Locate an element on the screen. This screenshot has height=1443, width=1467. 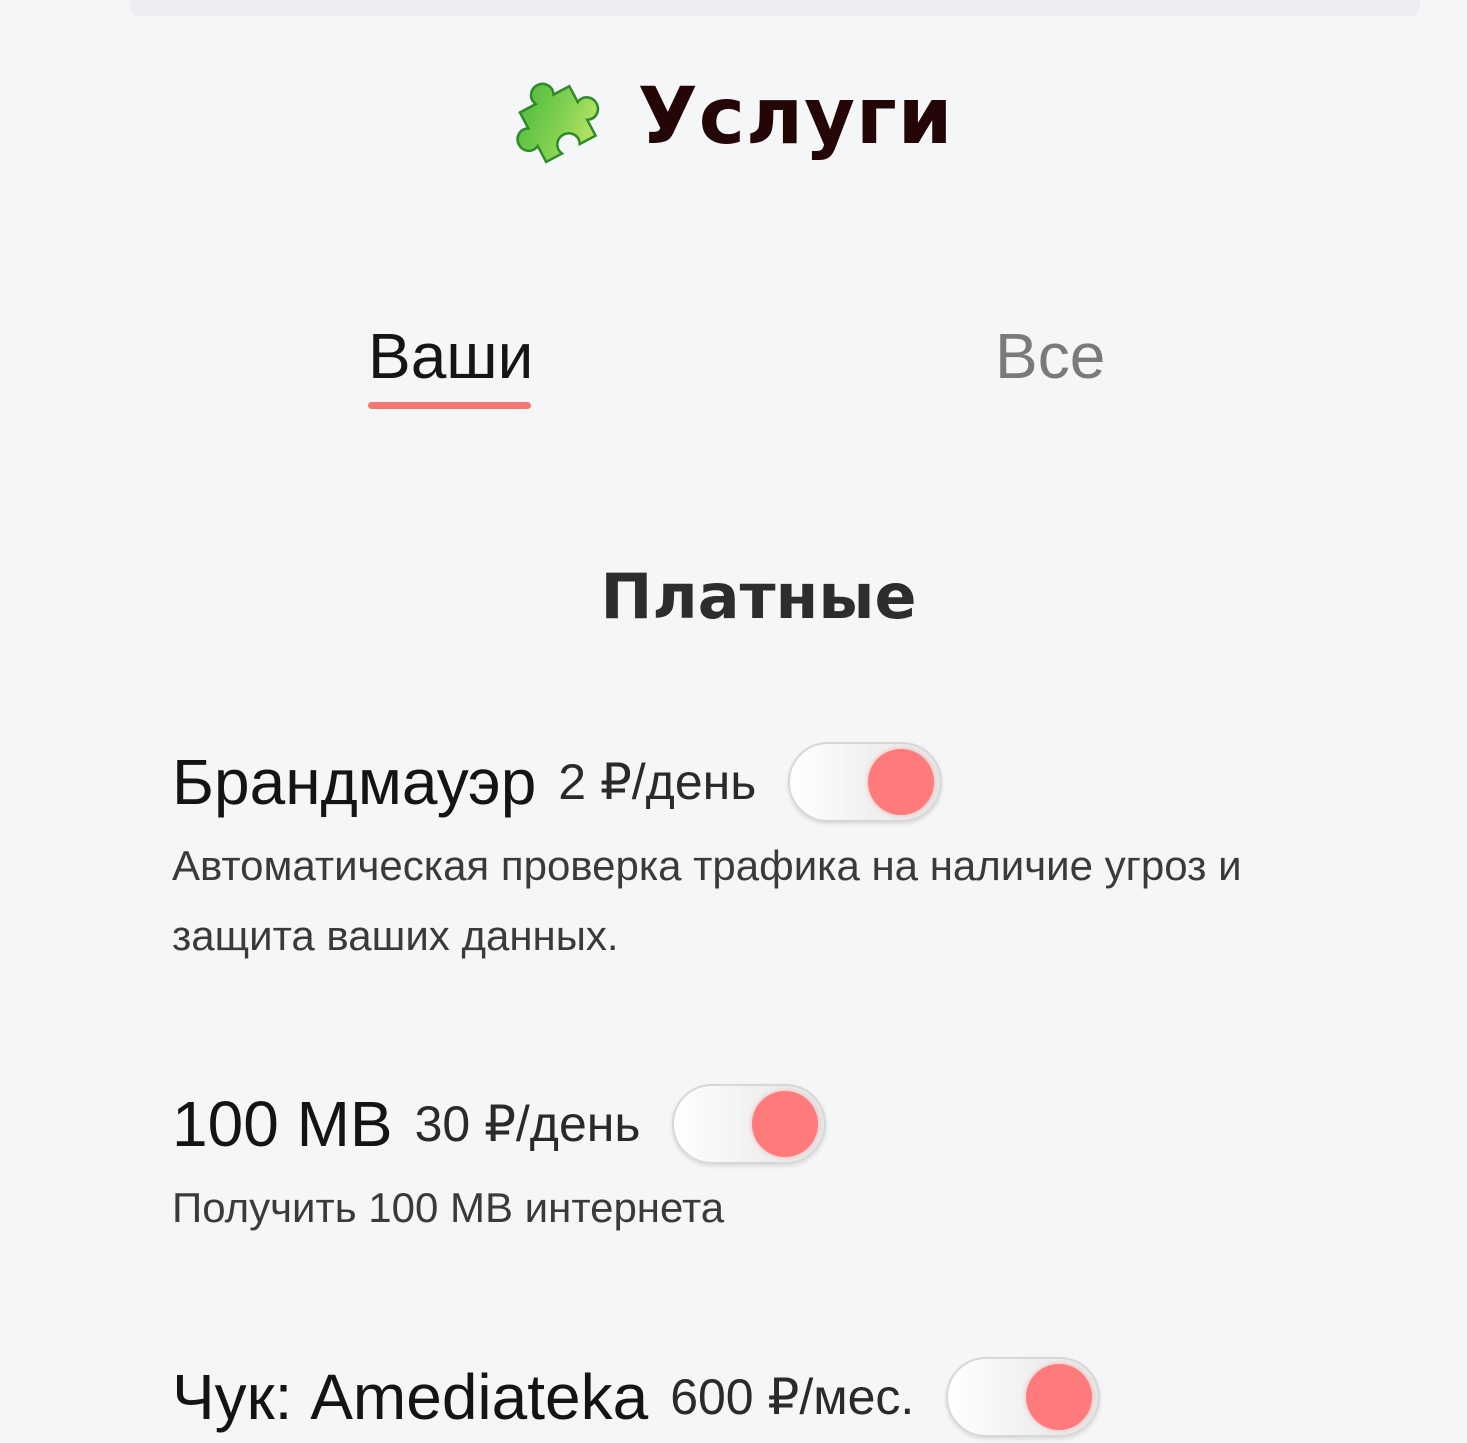
service-price: 30 ₽/день is located at coordinates (527, 1124).